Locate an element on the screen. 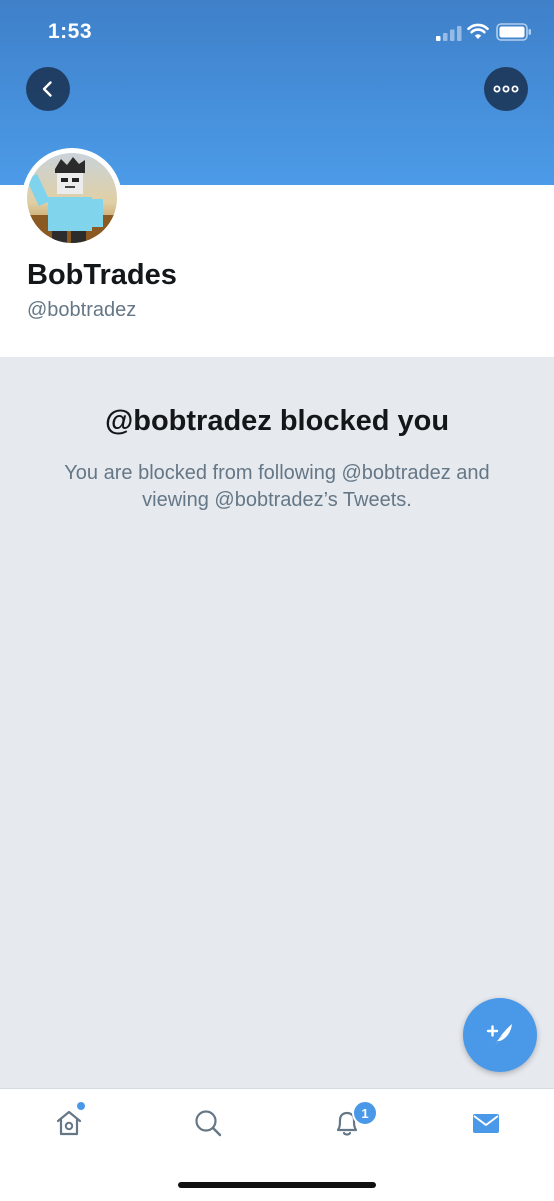 This screenshot has height=1201, width=554. envelope-icon is located at coordinates (486, 1123).